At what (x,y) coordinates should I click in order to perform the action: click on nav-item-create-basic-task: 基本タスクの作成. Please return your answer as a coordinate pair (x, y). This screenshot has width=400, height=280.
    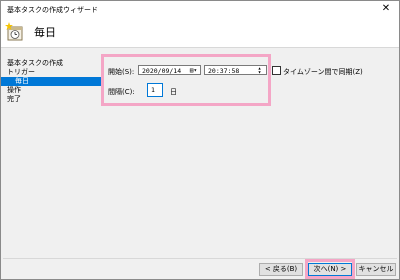
    Looking at the image, I should click on (51, 63).